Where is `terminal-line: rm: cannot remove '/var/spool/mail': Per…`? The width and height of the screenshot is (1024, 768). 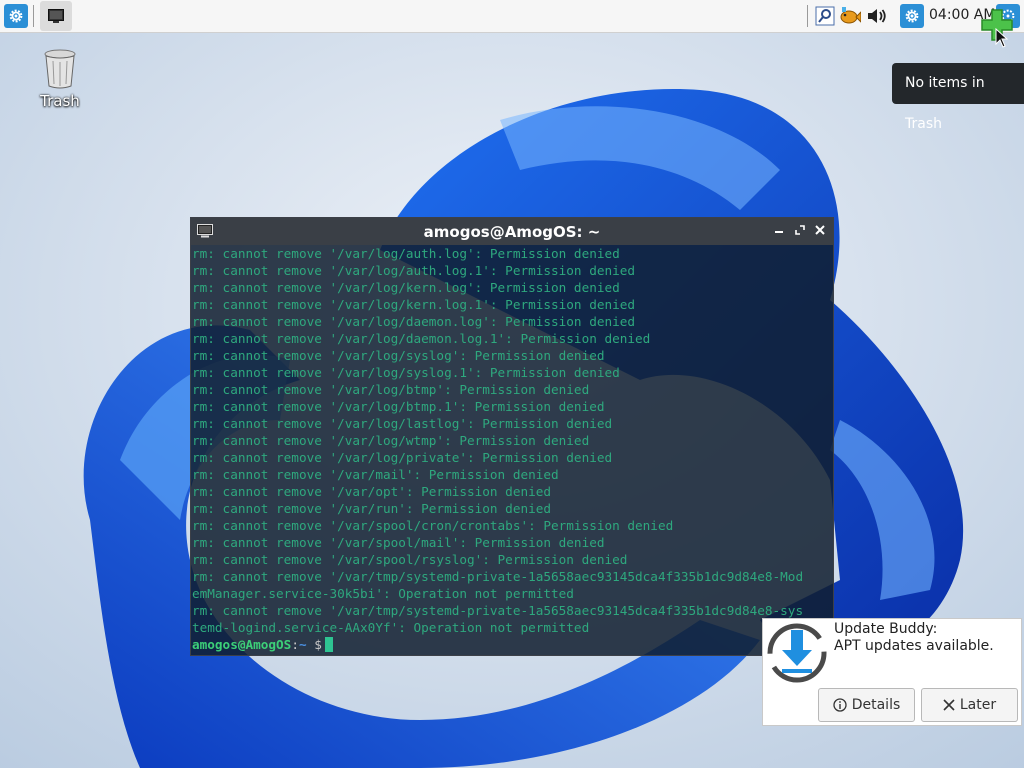
terminal-line: rm: cannot remove '/var/spool/mail': Per… is located at coordinates (398, 542).